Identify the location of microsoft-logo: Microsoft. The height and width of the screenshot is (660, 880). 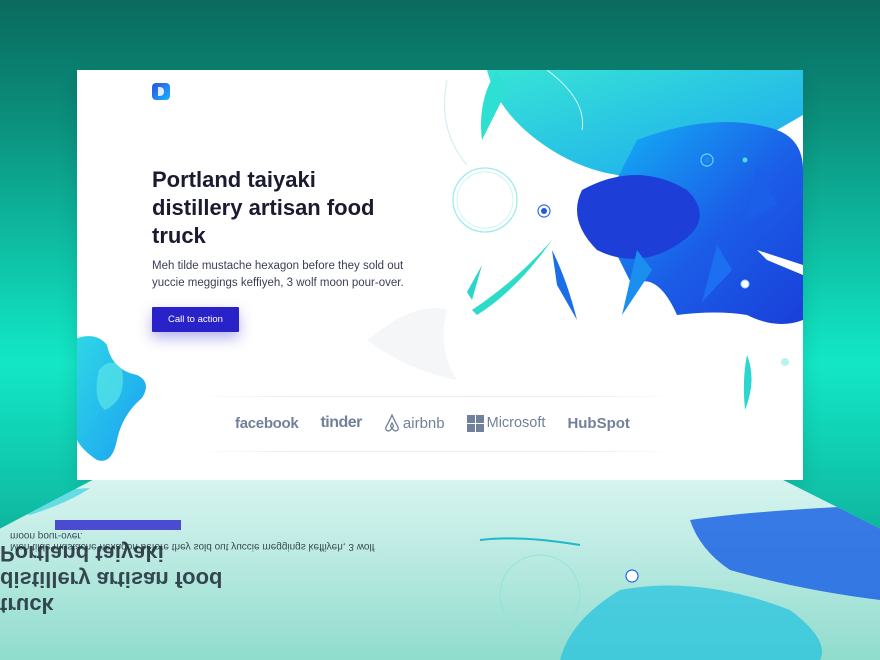
(505, 423).